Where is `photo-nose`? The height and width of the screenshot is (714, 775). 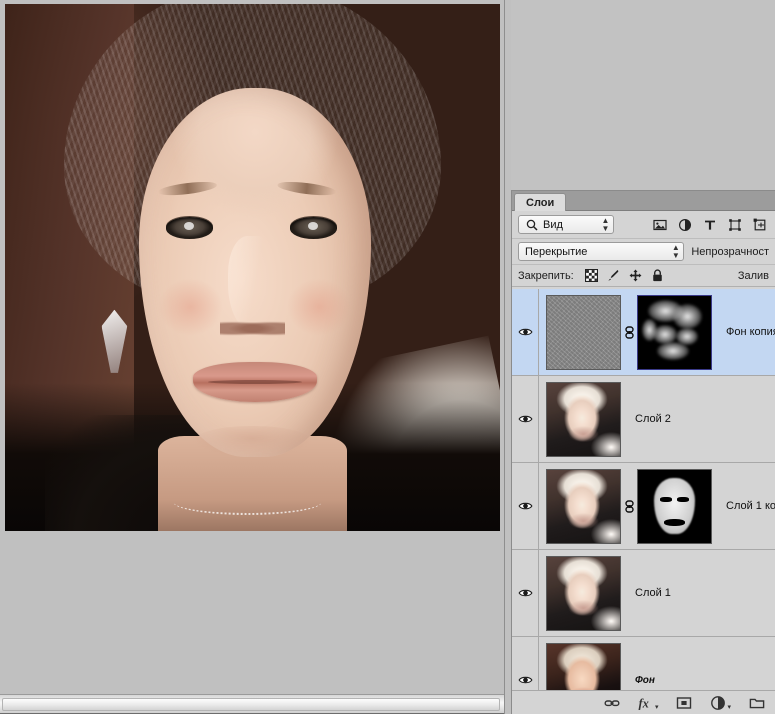
photo-nose is located at coordinates (252, 283).